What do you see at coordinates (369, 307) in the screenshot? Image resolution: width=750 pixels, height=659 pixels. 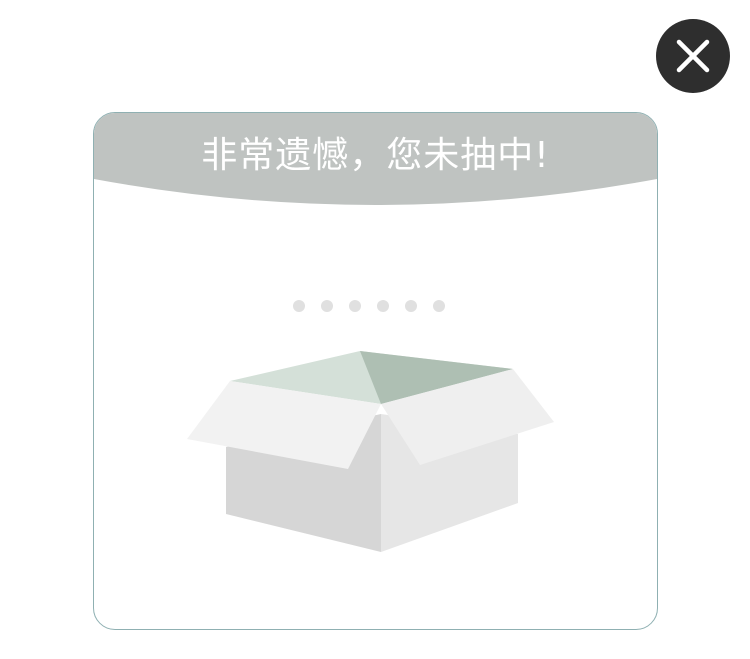 I see `loading-dots` at bounding box center [369, 307].